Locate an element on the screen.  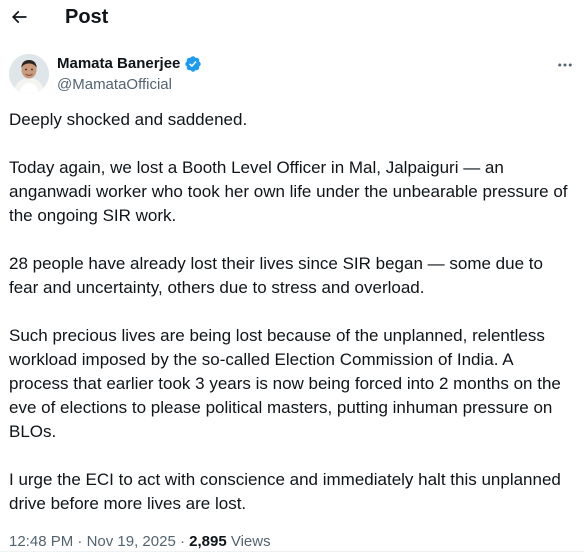
post-time: 12:48 PM is located at coordinates (41, 541).